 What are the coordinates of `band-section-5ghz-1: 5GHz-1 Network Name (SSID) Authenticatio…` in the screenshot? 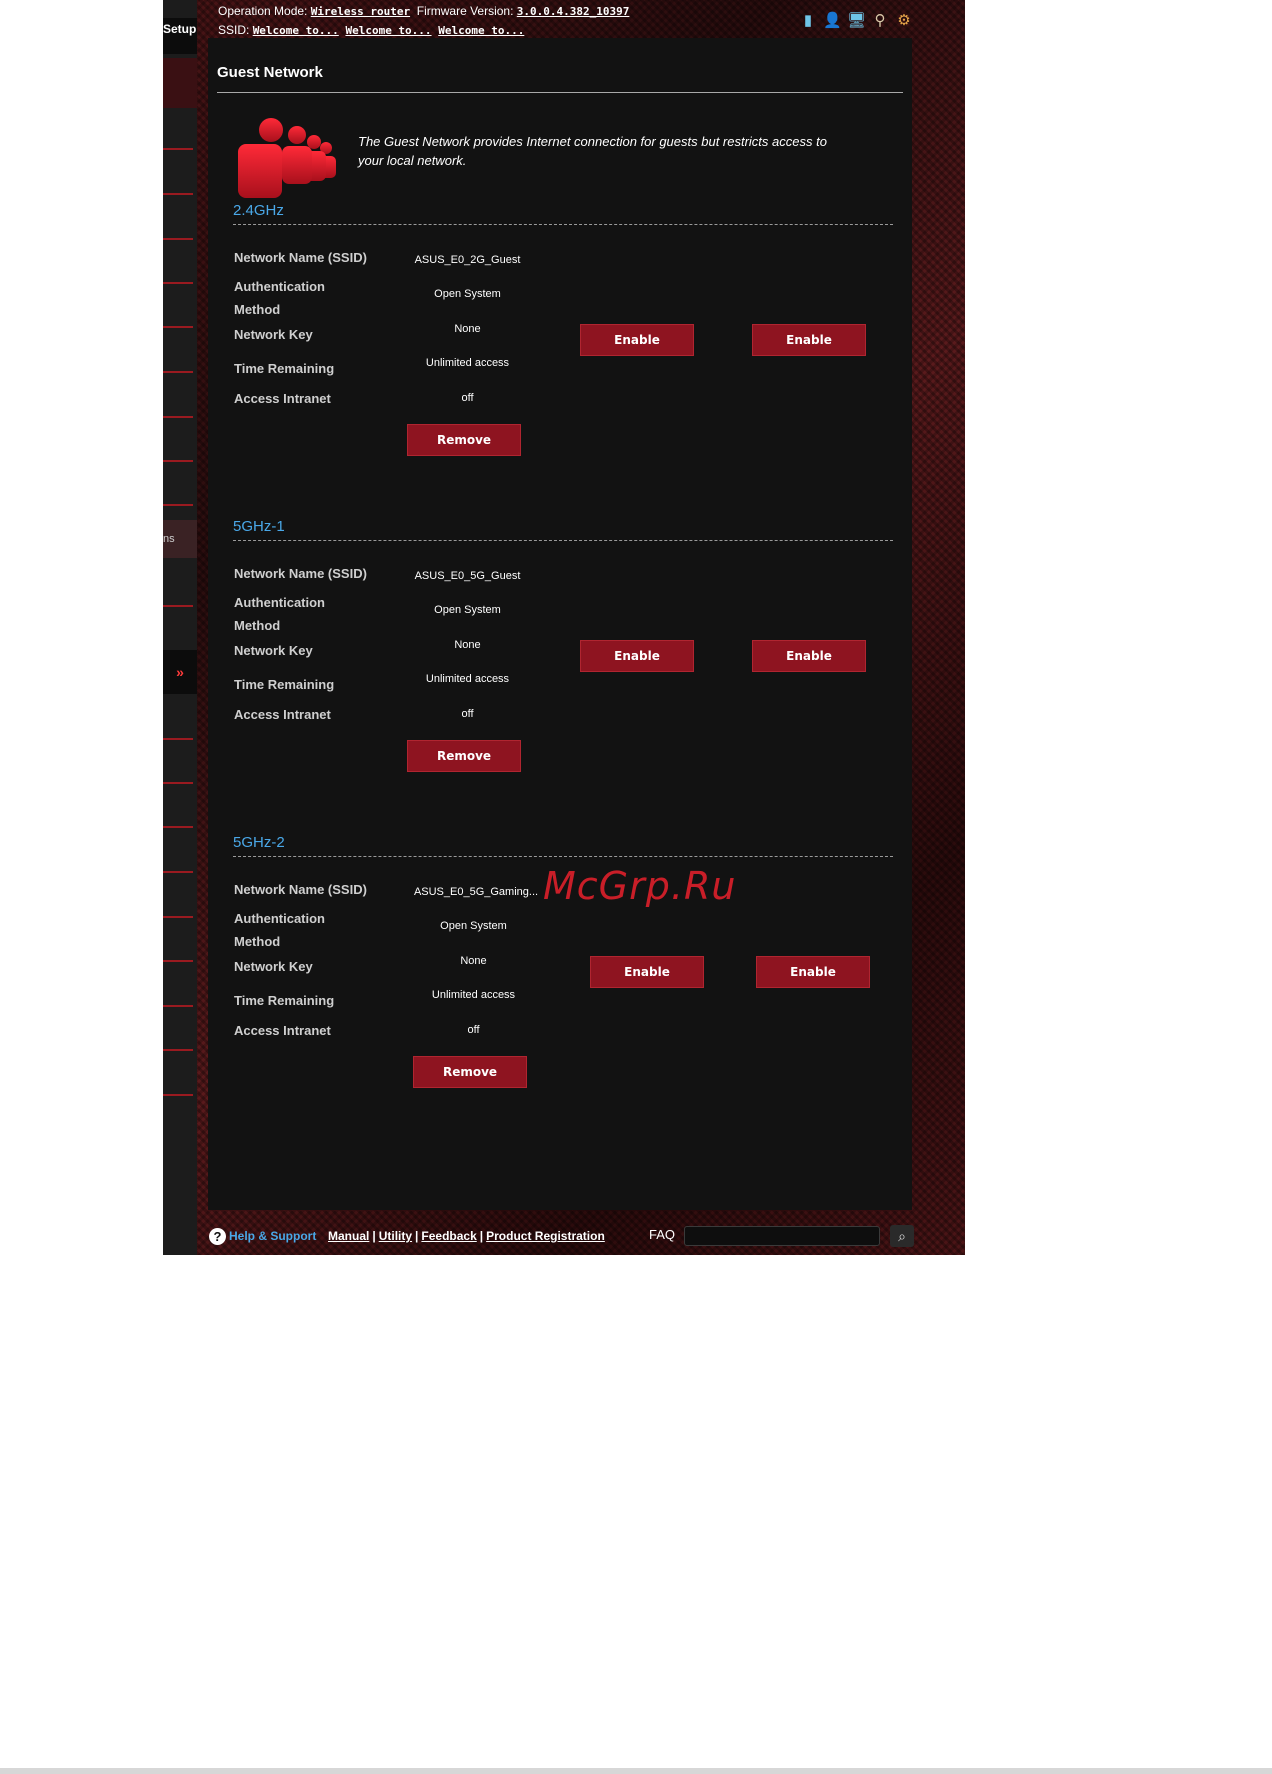 It's located at (562, 668).